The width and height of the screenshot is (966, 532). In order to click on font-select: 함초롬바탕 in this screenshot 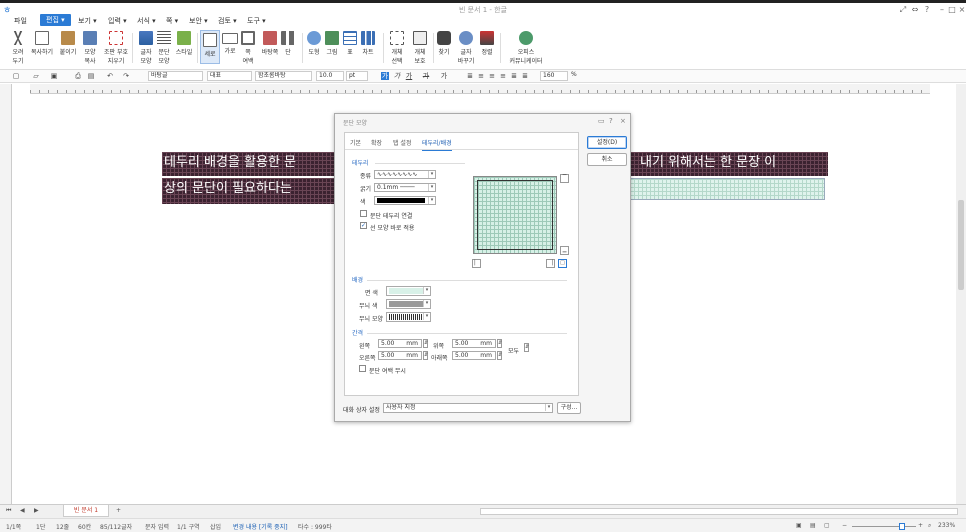, I will do `click(283, 76)`.